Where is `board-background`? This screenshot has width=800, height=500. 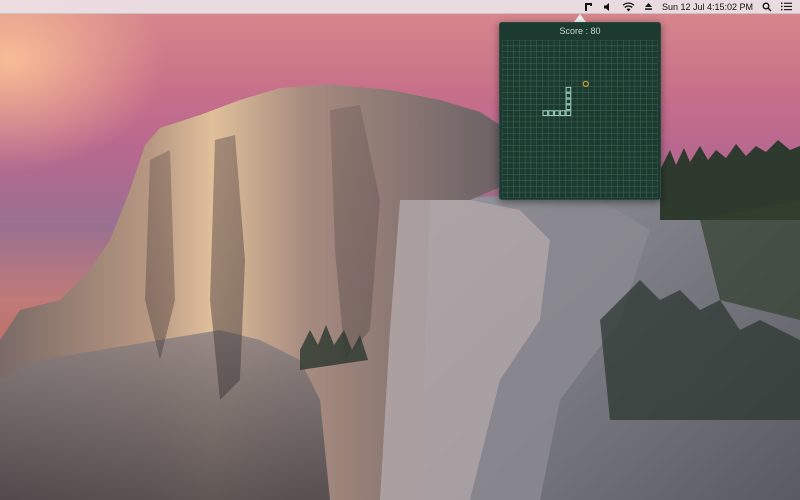 board-background is located at coordinates (580, 119).